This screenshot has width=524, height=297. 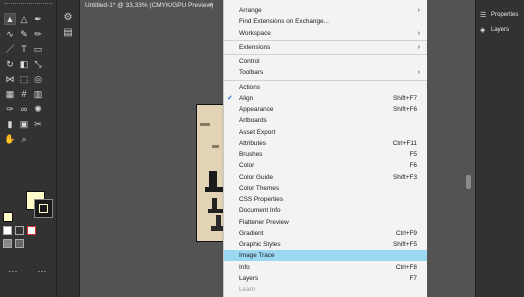 I want to click on eraser-tool-icon: ◧, so click(x=24, y=64).